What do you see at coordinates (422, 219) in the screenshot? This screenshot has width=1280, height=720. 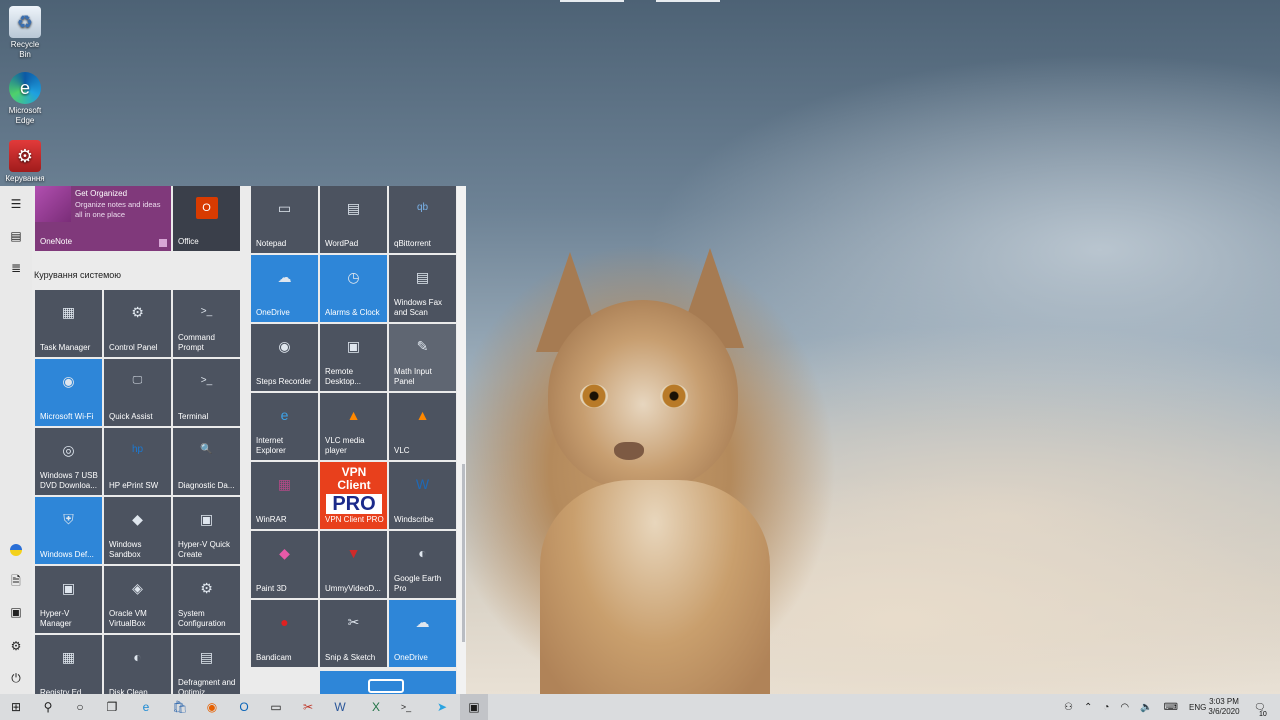 I see `tile-qbittorrent: qb qBittorrent` at bounding box center [422, 219].